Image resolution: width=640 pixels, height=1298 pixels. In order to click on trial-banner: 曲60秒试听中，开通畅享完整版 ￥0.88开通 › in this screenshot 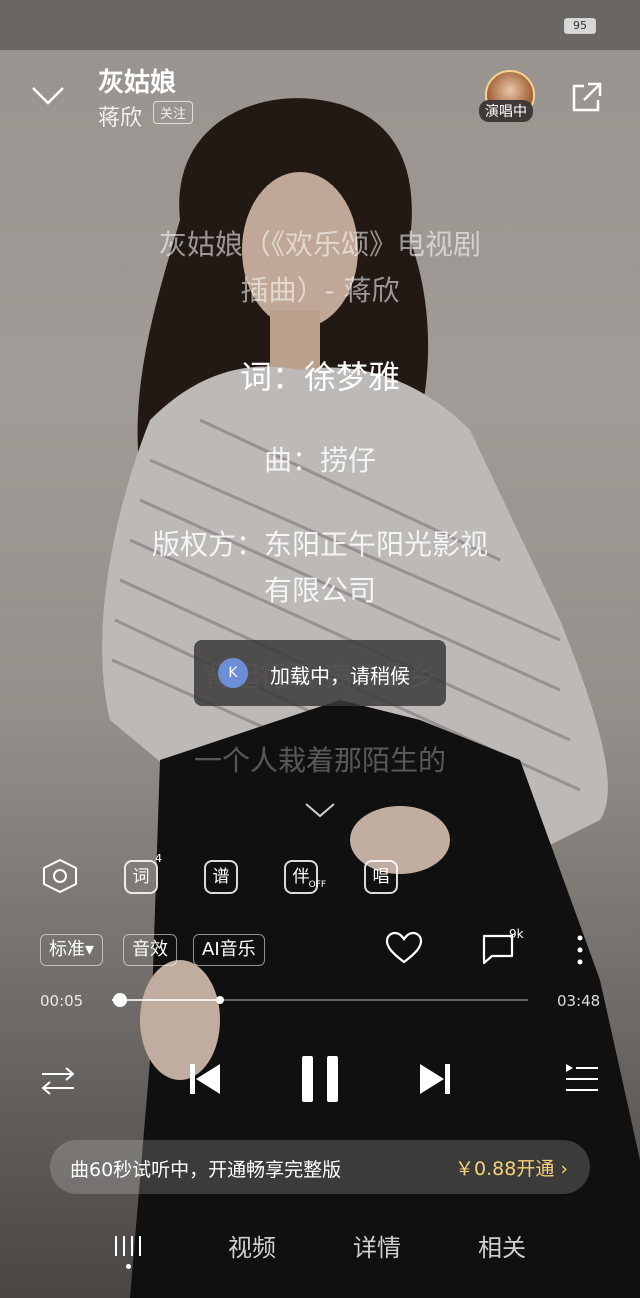, I will do `click(320, 1167)`.